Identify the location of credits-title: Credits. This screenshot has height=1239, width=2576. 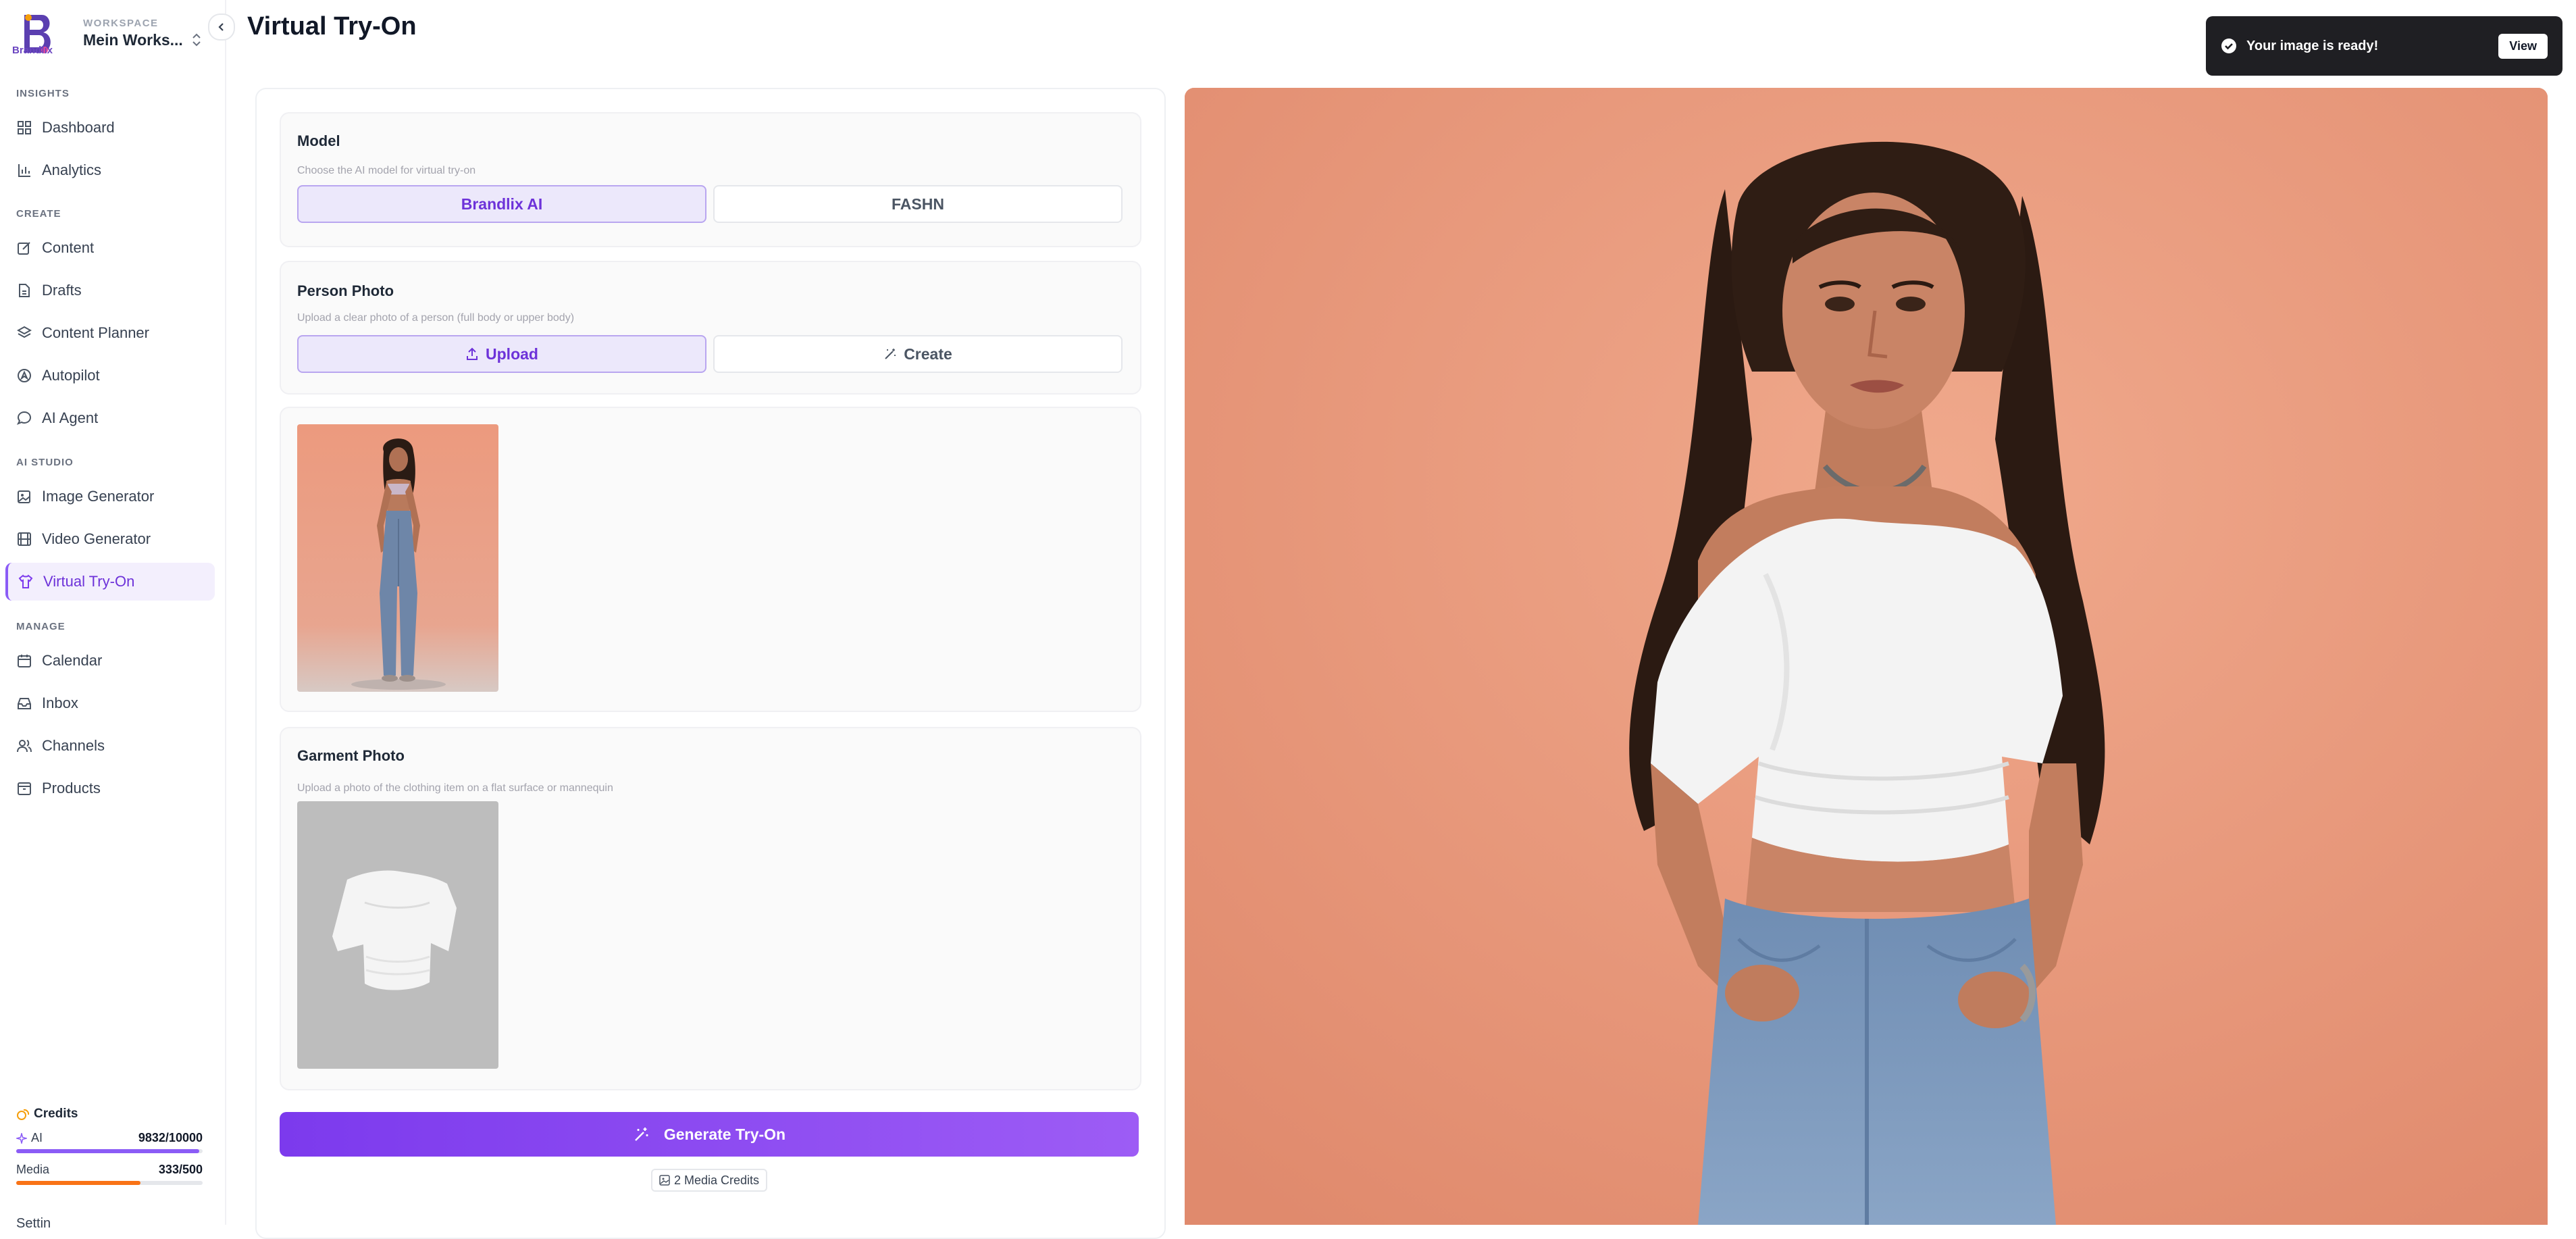
(110, 1114).